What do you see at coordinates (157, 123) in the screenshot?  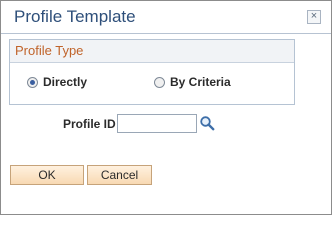 I see `profile-id-input` at bounding box center [157, 123].